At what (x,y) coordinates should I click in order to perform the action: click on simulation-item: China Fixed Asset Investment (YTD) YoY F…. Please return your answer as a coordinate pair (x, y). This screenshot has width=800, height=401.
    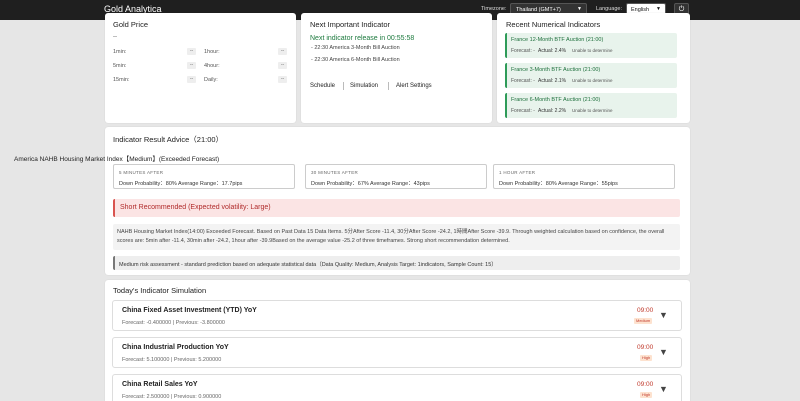
    Looking at the image, I should click on (397, 315).